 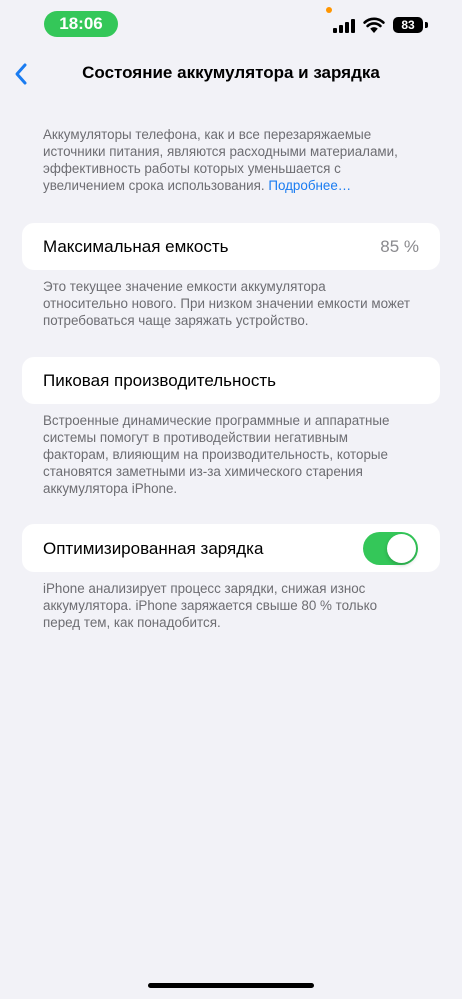 What do you see at coordinates (401, 548) in the screenshot?
I see `toggle-knob` at bounding box center [401, 548].